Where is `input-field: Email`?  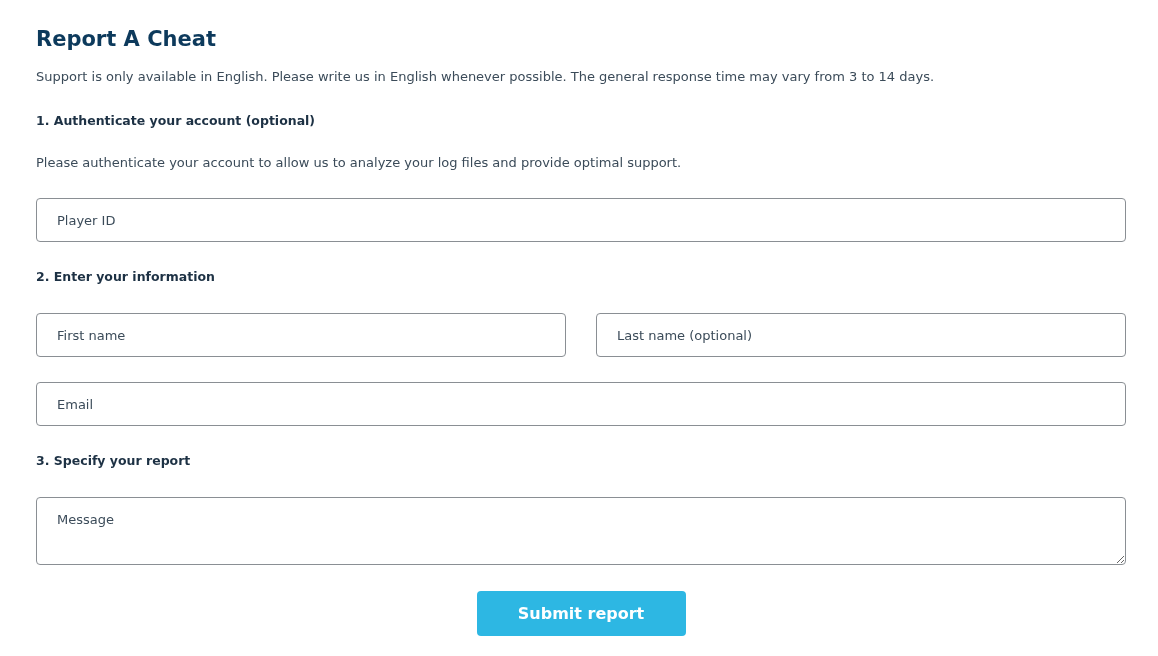 input-field: Email is located at coordinates (581, 404).